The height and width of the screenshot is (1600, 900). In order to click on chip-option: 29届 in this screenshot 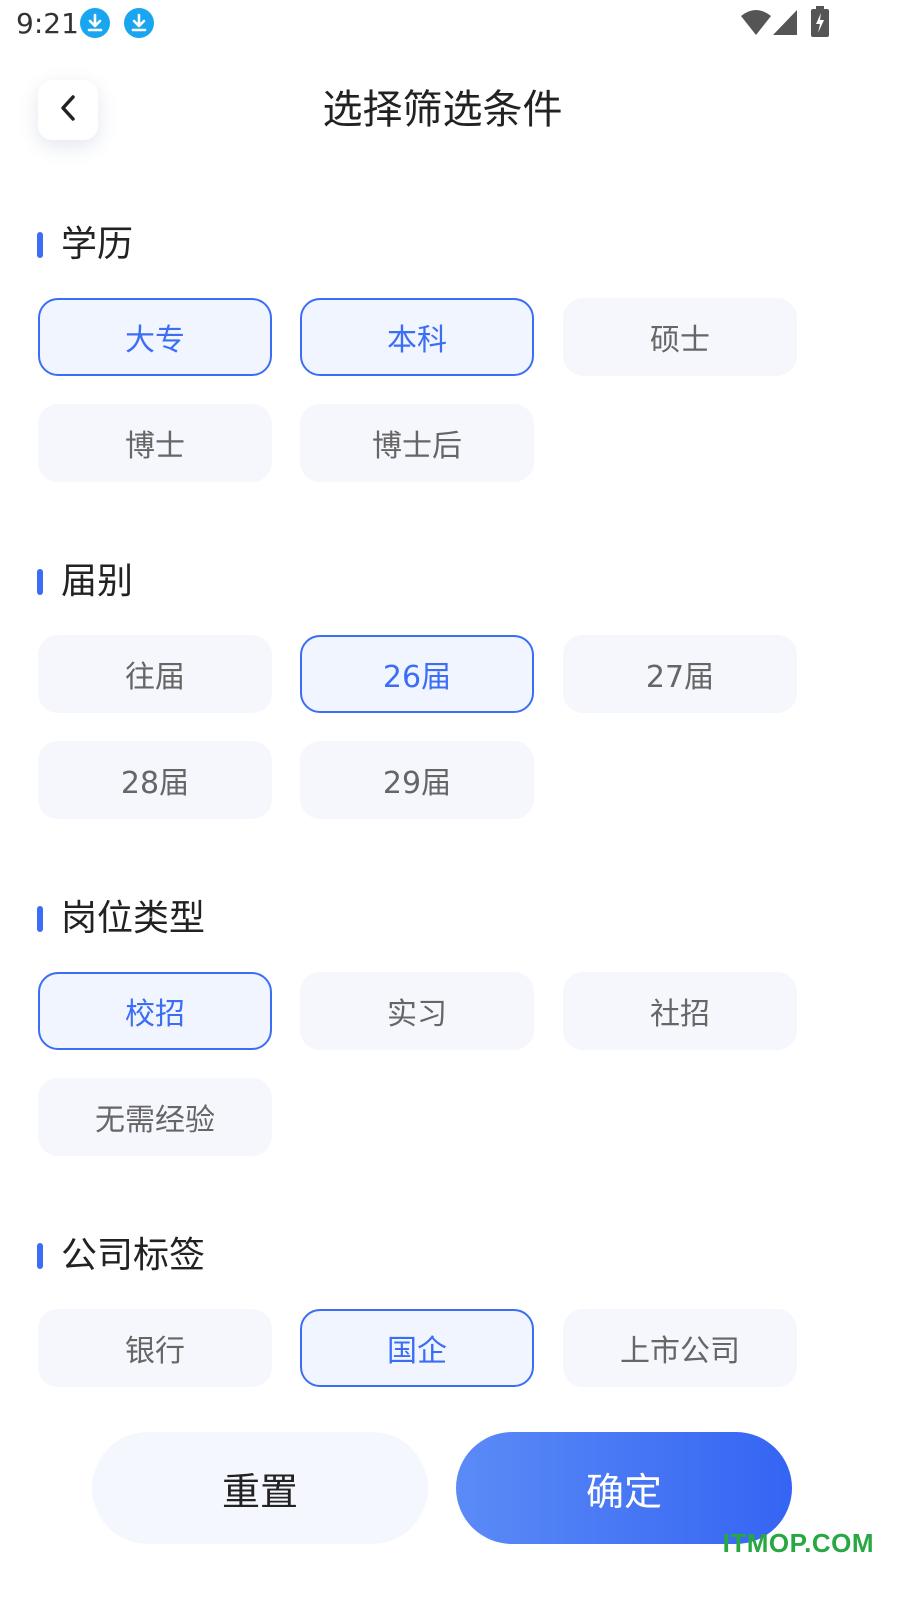, I will do `click(417, 780)`.